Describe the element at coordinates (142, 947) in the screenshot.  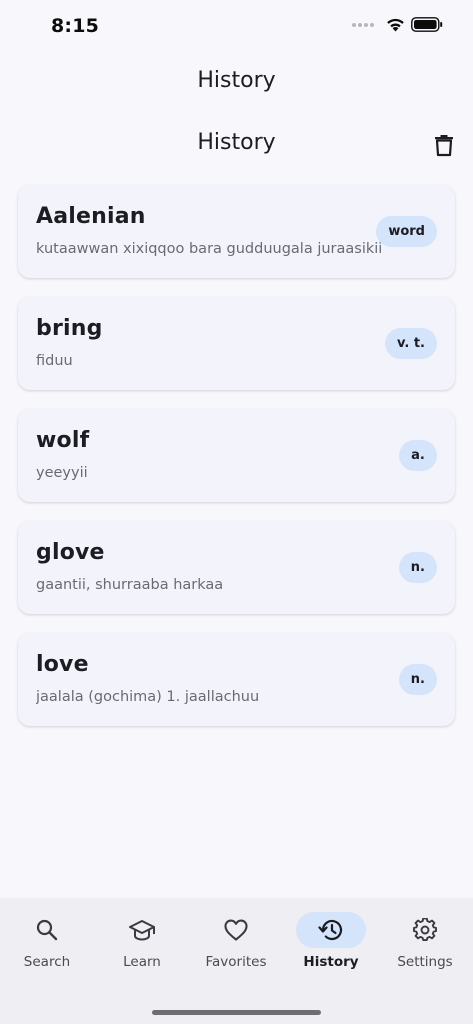
I see `nav-learn: Learn` at that location.